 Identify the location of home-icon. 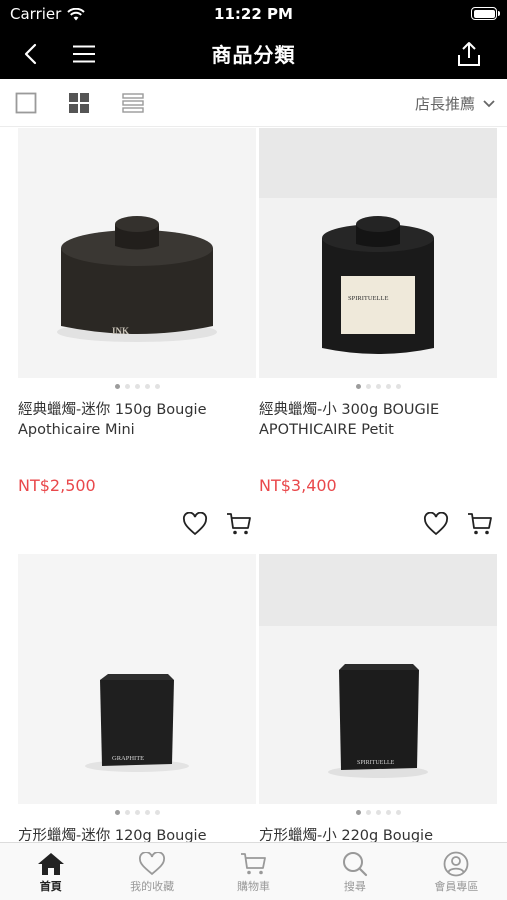
(50, 864).